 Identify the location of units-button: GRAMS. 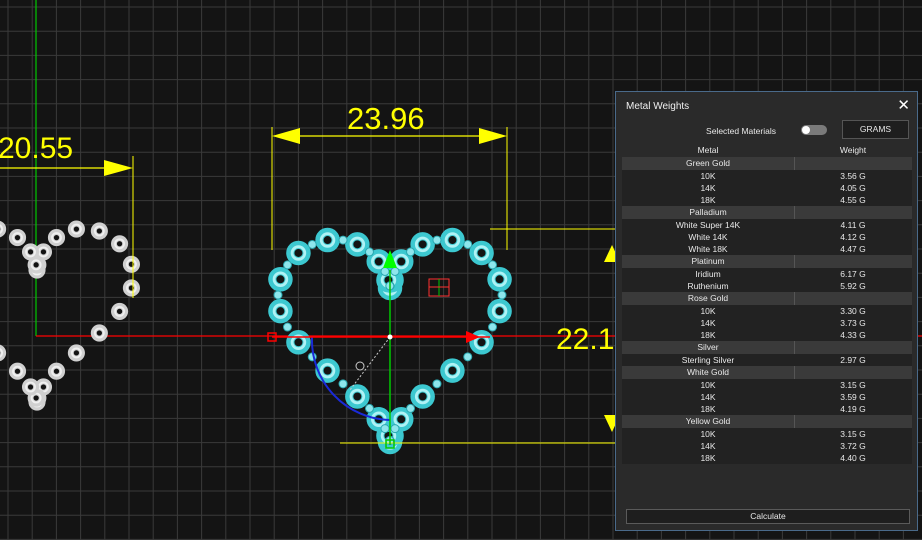
(875, 129).